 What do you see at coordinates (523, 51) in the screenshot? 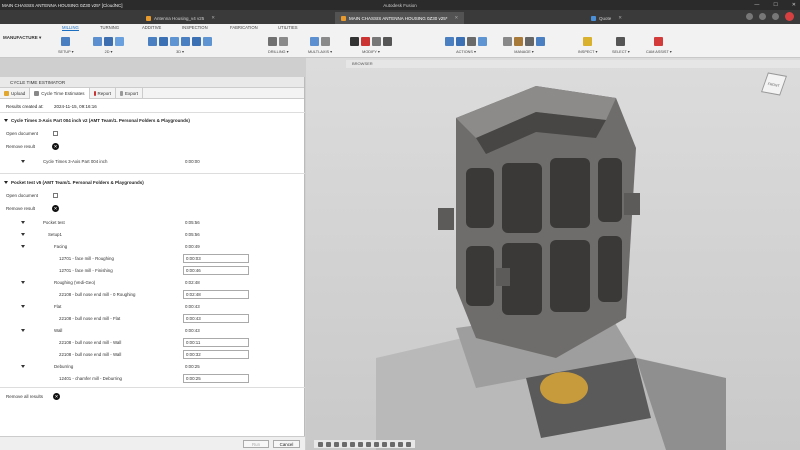
I see `group-label: MANAGE ▾` at bounding box center [523, 51].